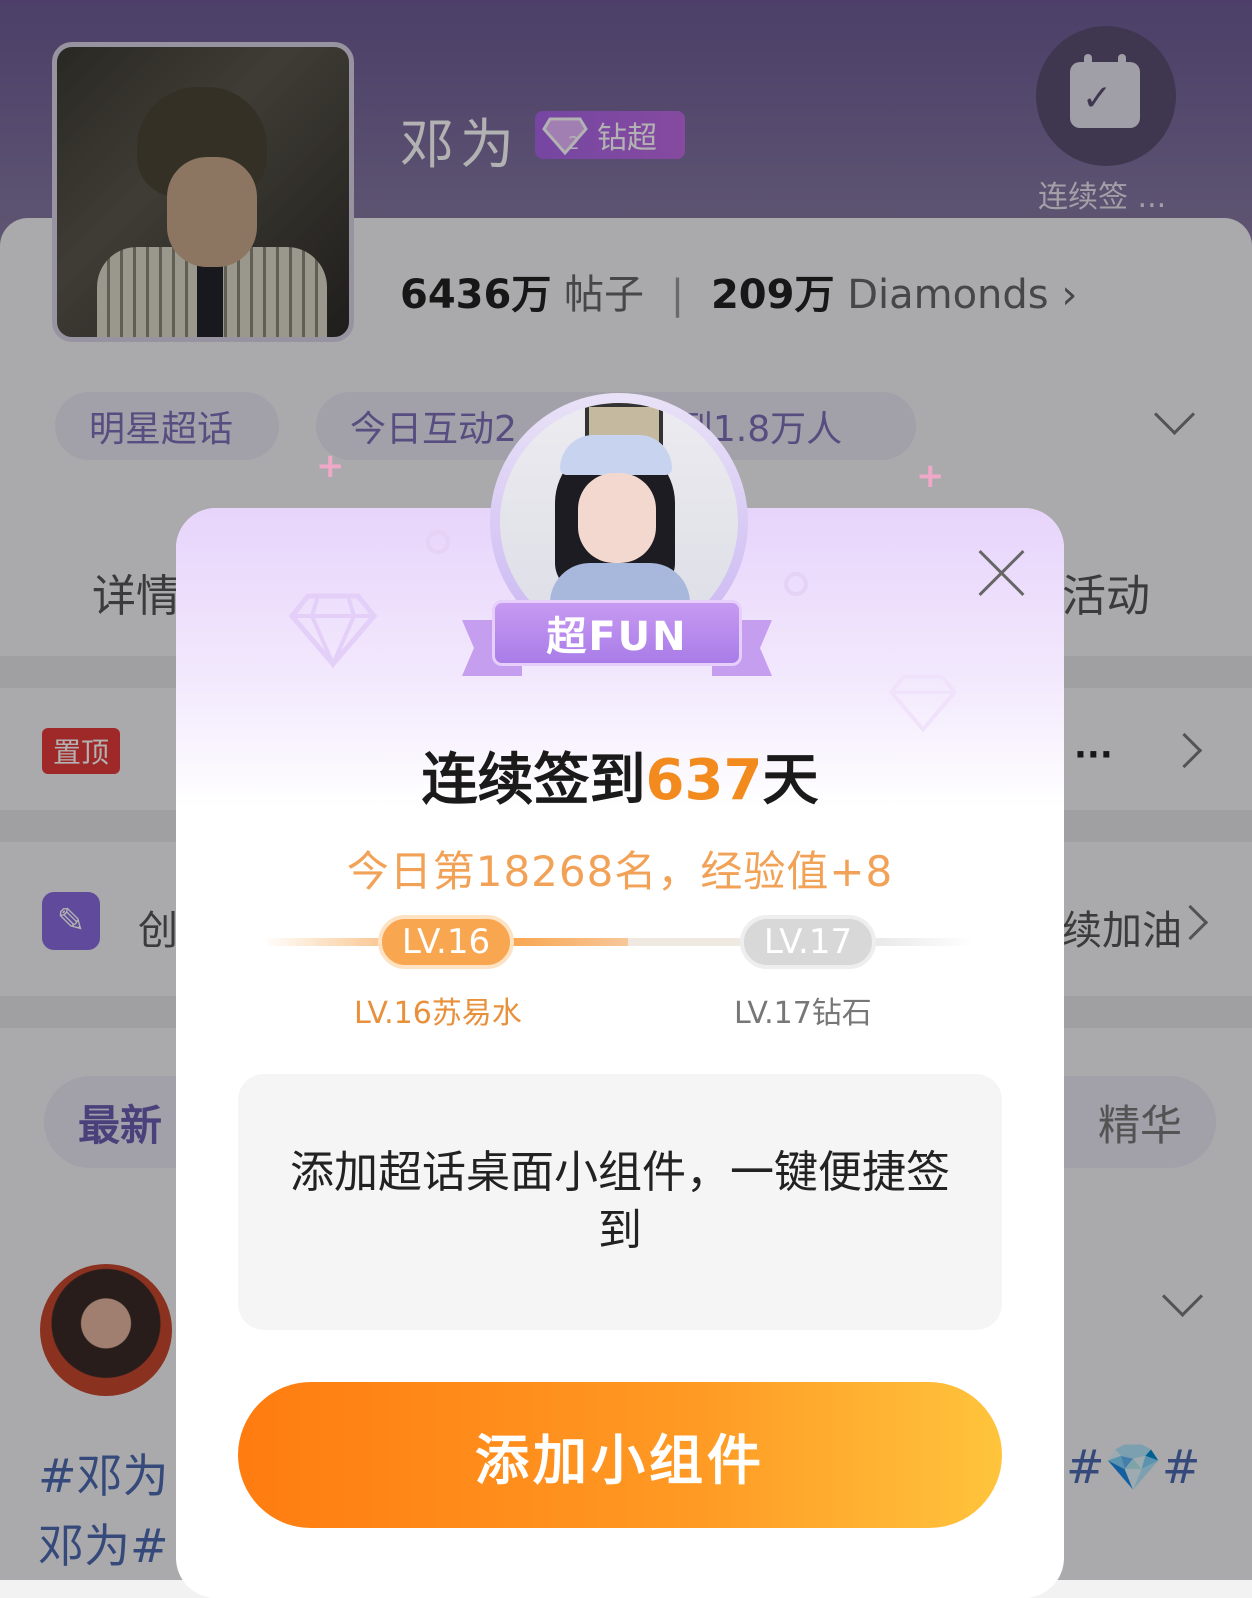 The image size is (1252, 1598). I want to click on widget-prompt-text: 添加超话桌面小组件，一键便捷签到, so click(620, 1201).